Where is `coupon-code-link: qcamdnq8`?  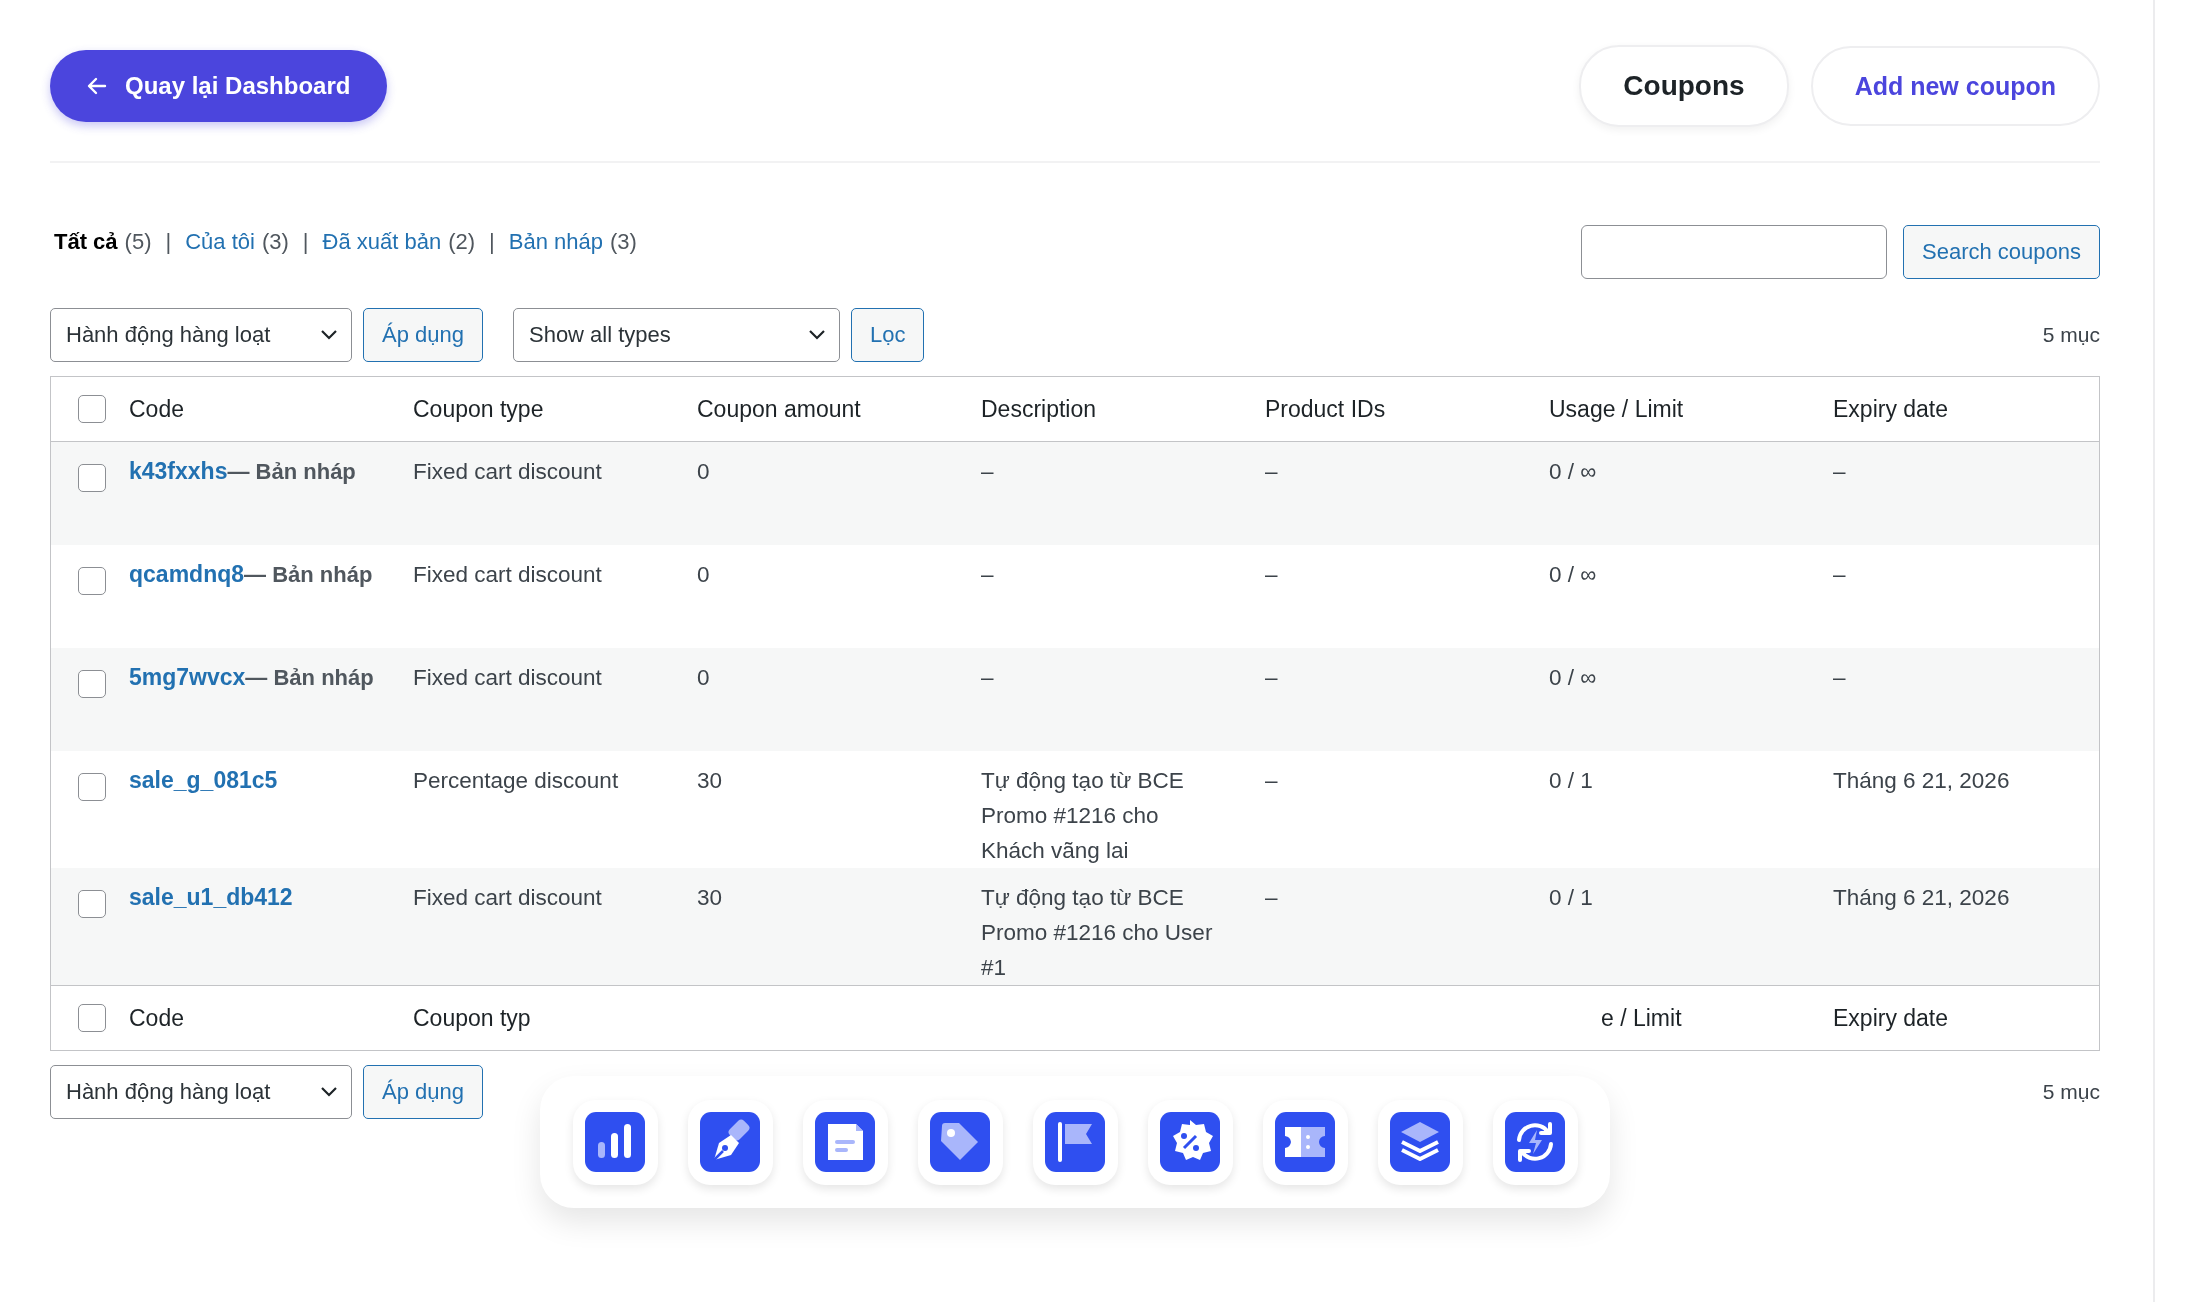
coupon-code-link: qcamdnq8 is located at coordinates (187, 574).